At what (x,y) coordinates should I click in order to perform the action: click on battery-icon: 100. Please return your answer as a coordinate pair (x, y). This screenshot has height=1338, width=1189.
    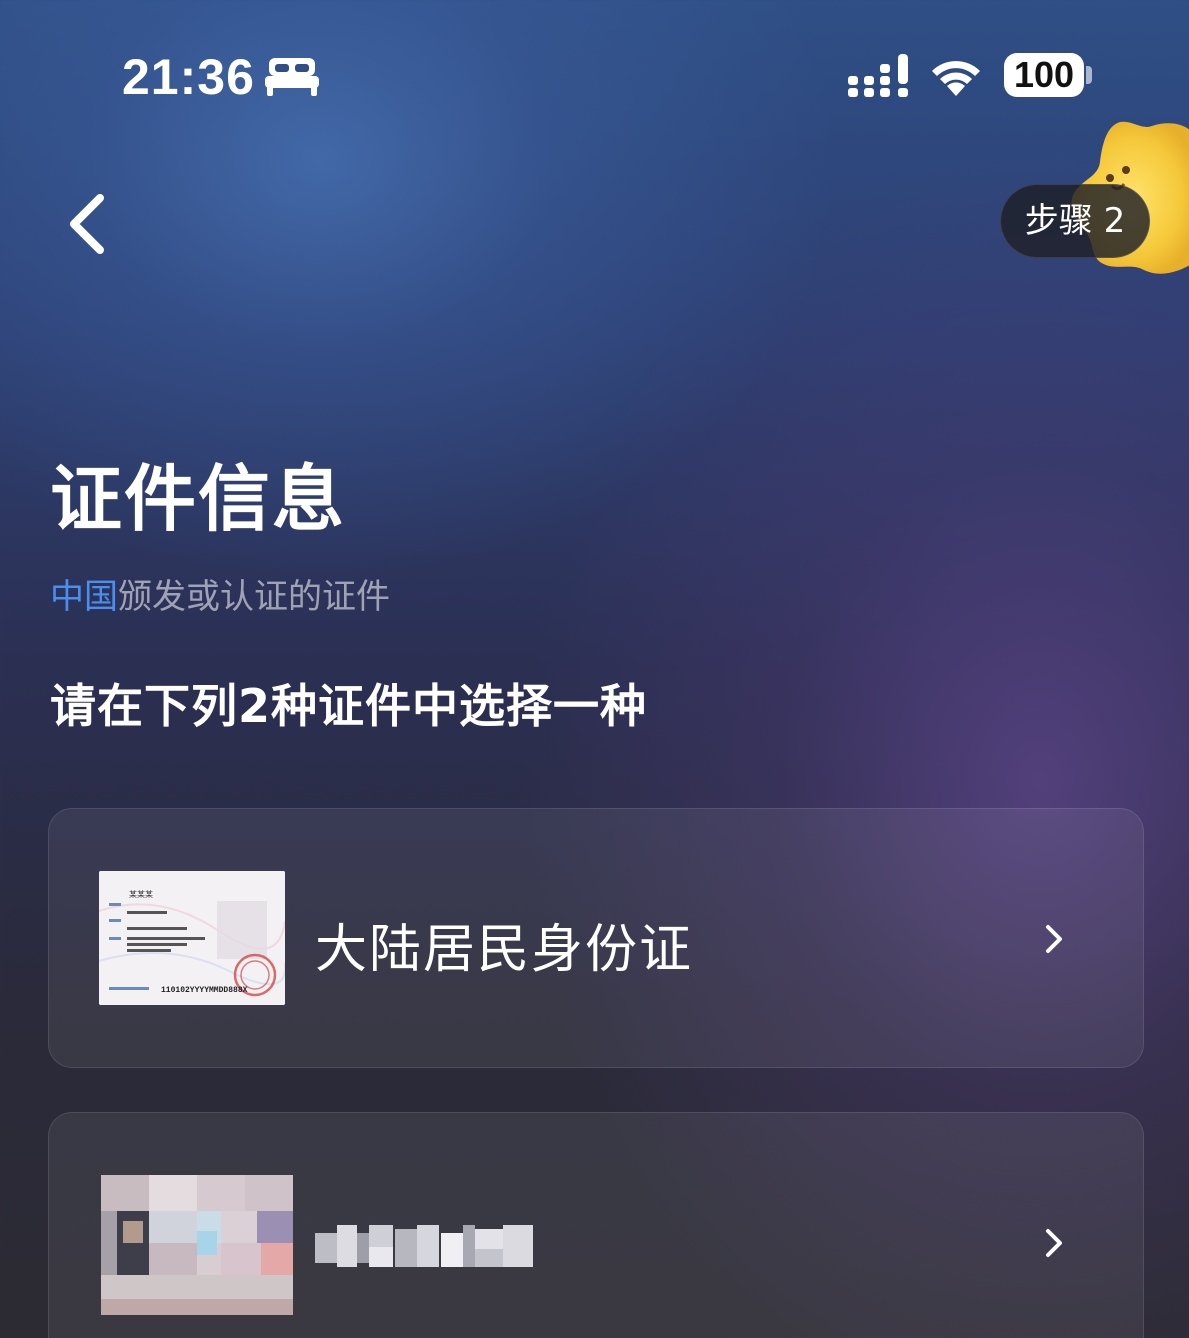
    Looking at the image, I should click on (1044, 75).